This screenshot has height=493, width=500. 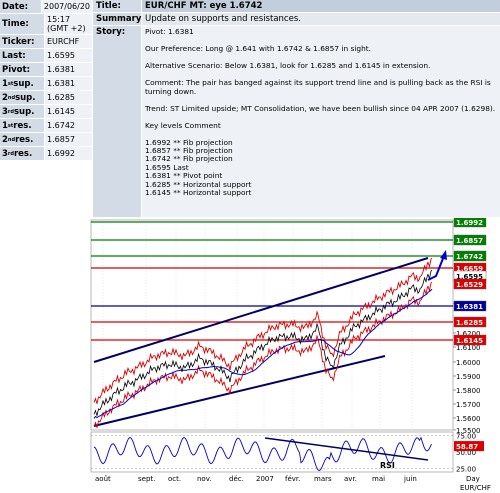 I want to click on level-label: 1.6145, so click(x=470, y=340).